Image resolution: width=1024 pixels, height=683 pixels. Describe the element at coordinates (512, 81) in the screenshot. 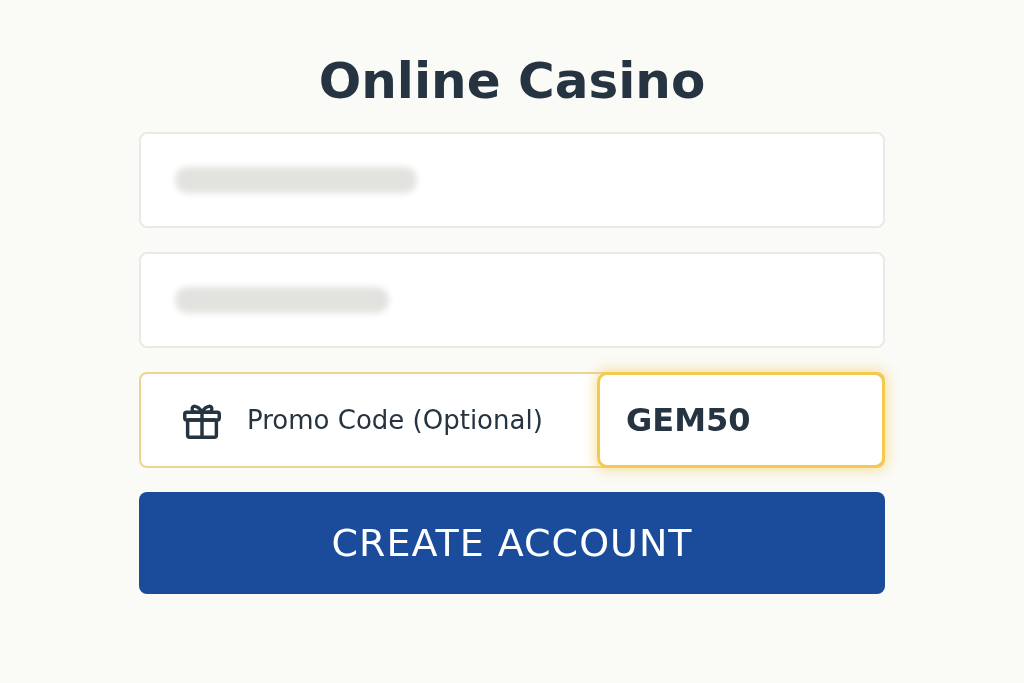

I see `page-title: Online Casino` at that location.